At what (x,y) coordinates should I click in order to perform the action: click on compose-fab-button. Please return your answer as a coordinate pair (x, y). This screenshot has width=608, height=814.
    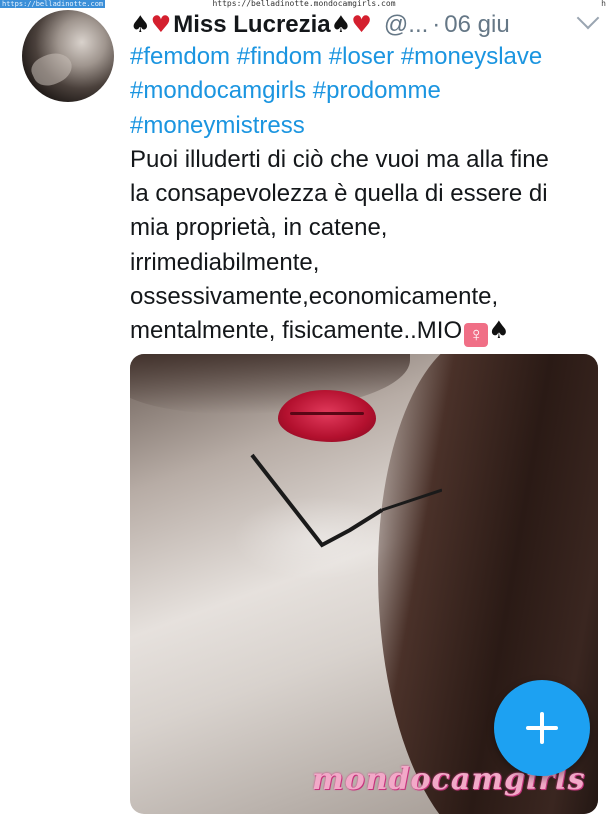
    Looking at the image, I should click on (542, 728).